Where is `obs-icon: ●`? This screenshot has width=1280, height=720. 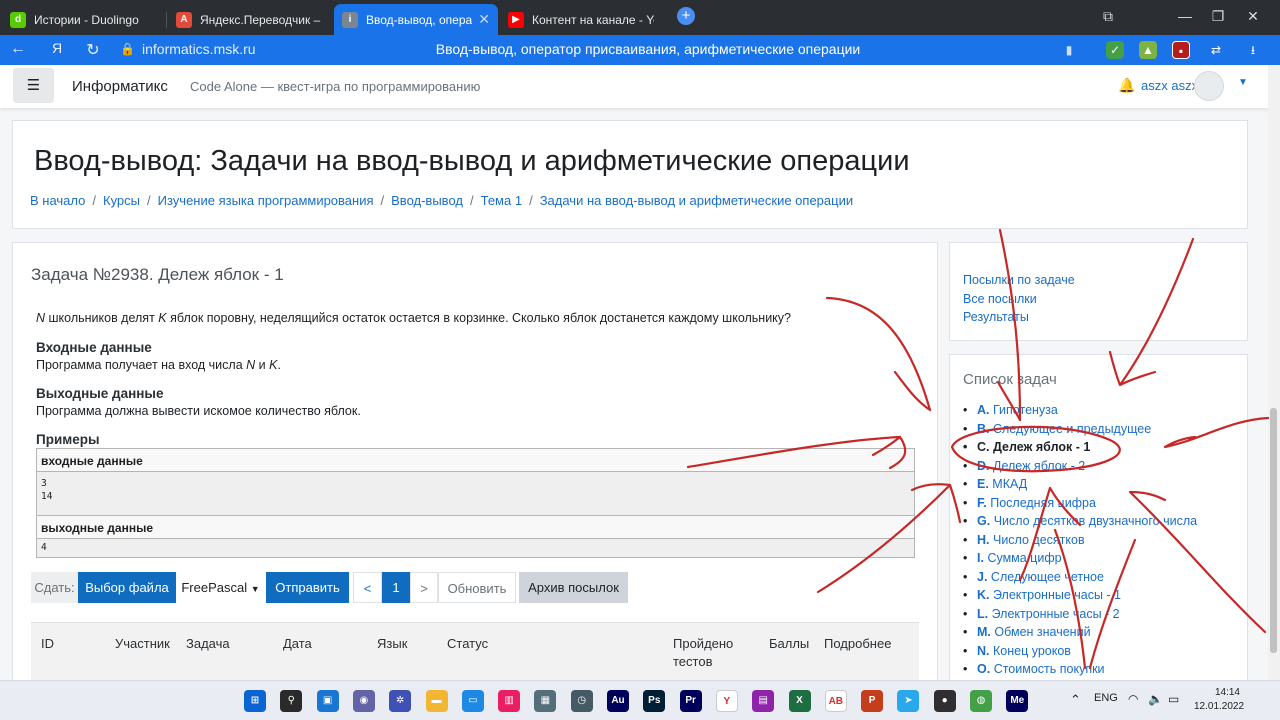
obs-icon: ● is located at coordinates (944, 701).